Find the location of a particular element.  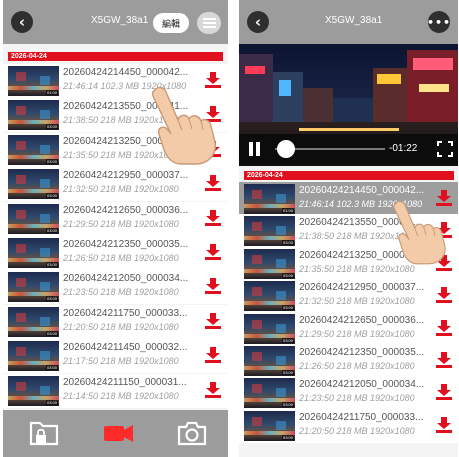

edit-button: 編輯 is located at coordinates (171, 23).